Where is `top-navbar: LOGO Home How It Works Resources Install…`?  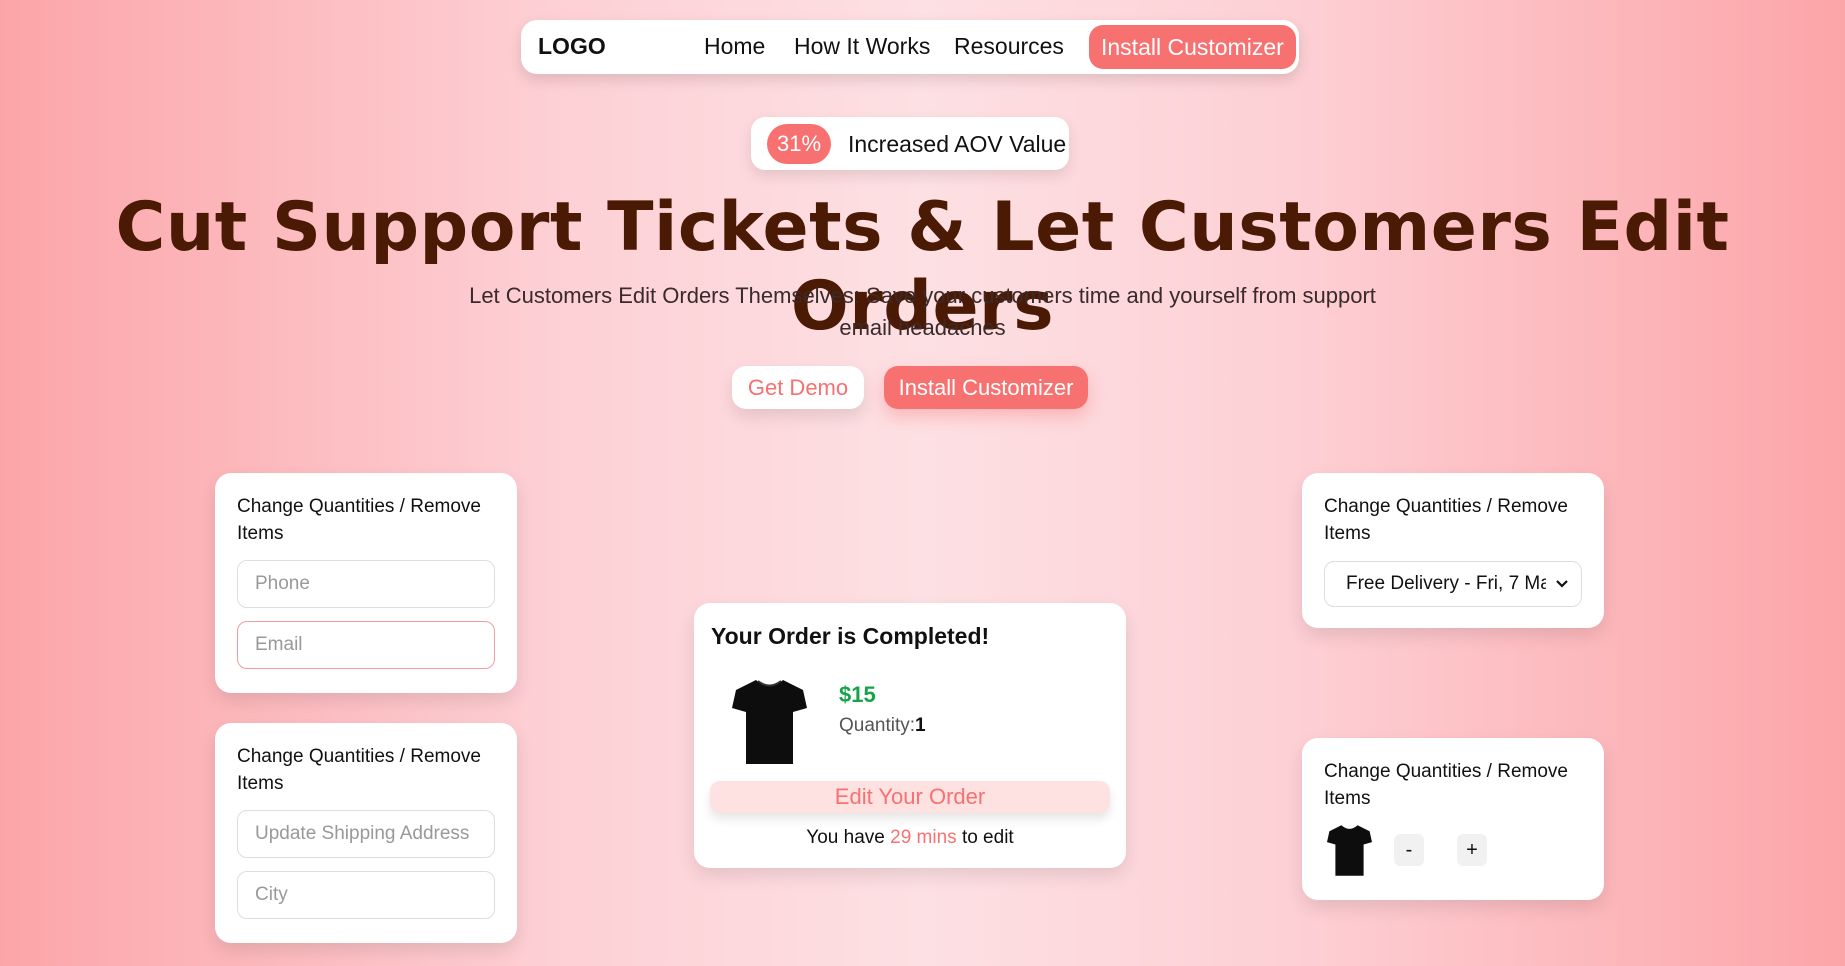
top-navbar: LOGO Home How It Works Resources Install… is located at coordinates (910, 47).